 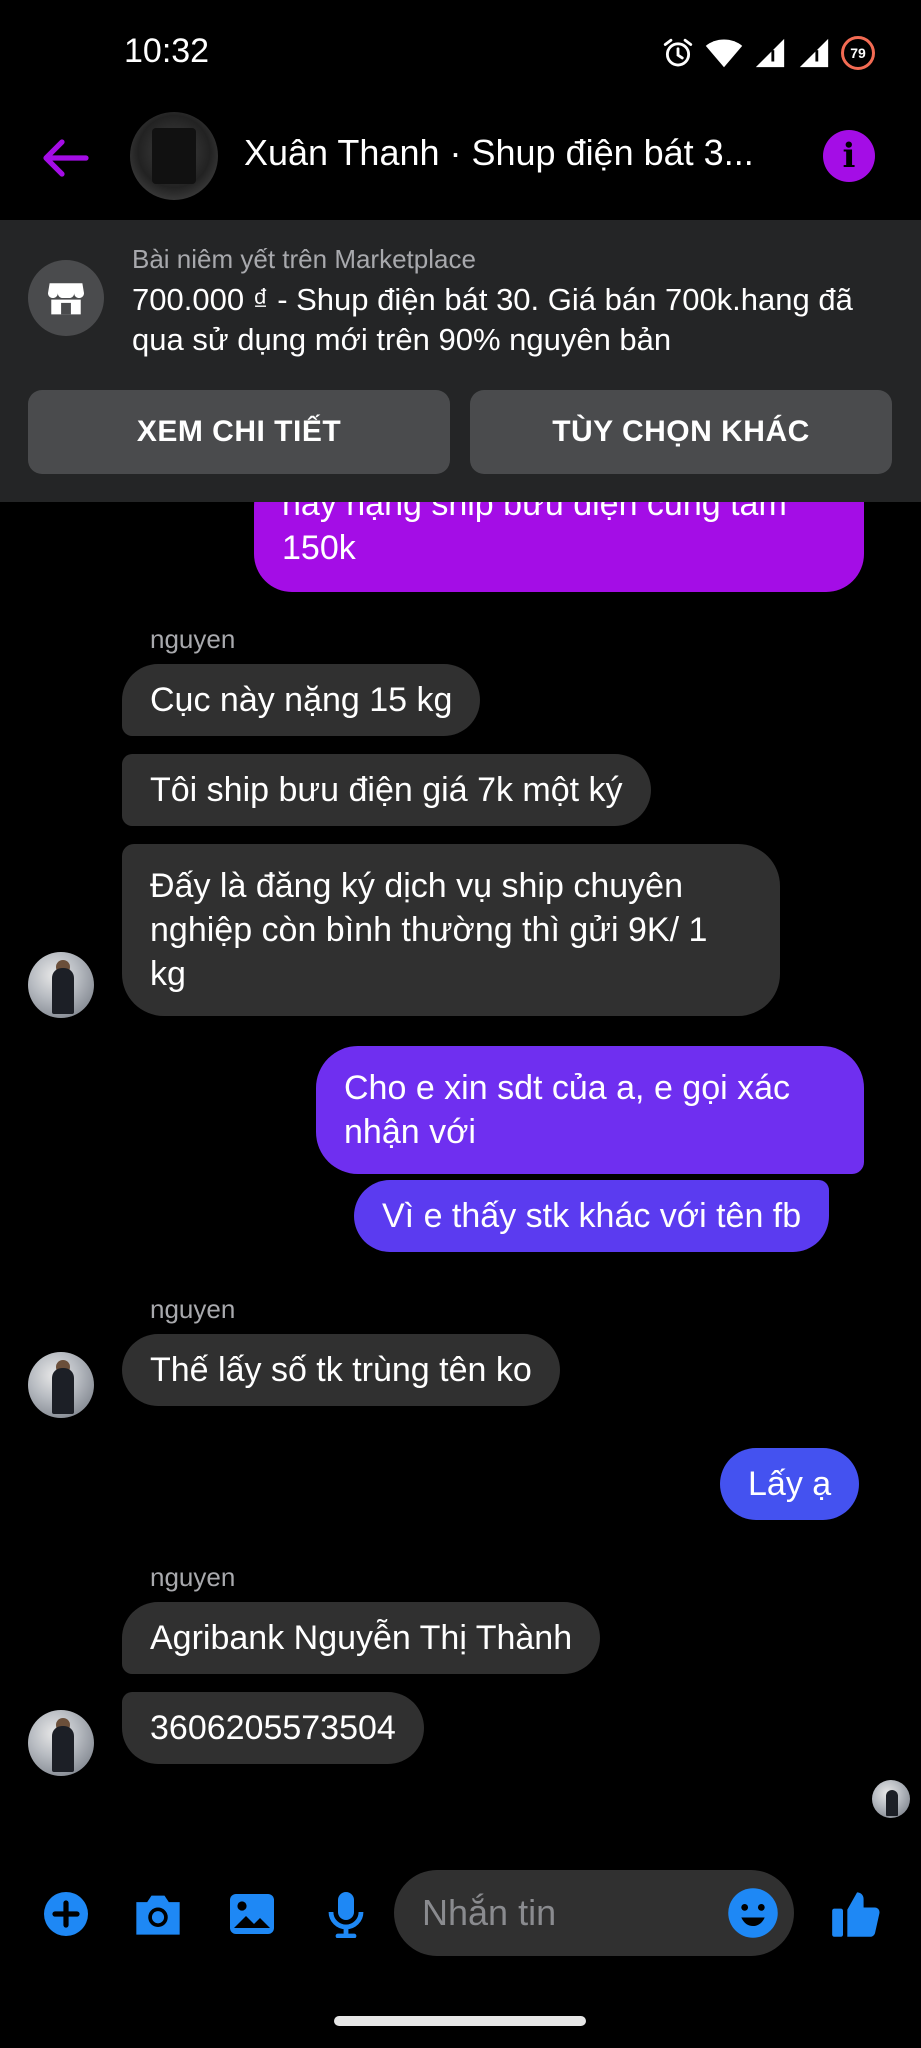 What do you see at coordinates (460, 2021) in the screenshot?
I see `home-indicator` at bounding box center [460, 2021].